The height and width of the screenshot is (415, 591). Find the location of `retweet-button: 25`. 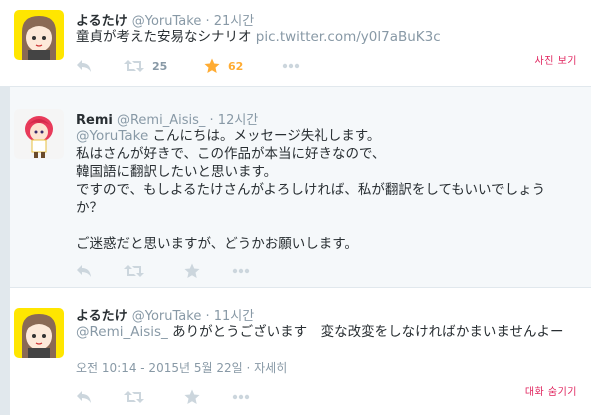

retweet-button: 25 is located at coordinates (145, 66).